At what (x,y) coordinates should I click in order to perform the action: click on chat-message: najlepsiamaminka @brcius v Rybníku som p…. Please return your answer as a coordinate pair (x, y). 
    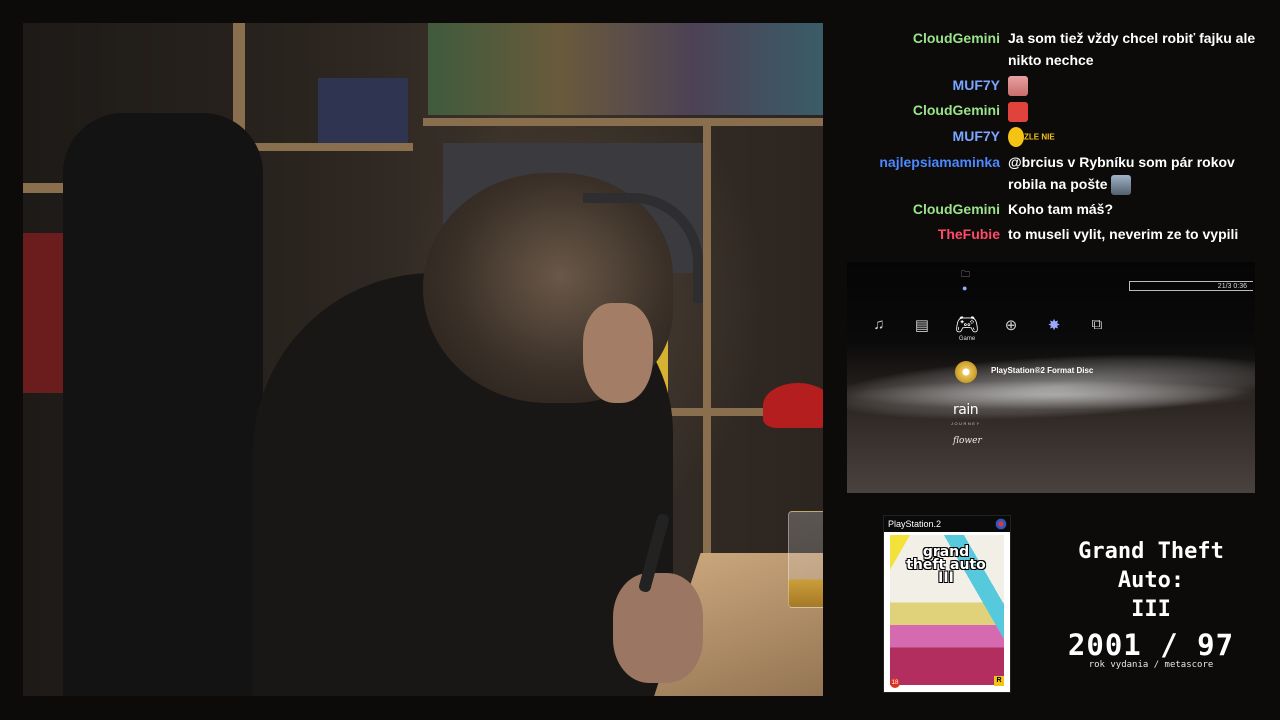
    Looking at the image, I should click on (1056, 173).